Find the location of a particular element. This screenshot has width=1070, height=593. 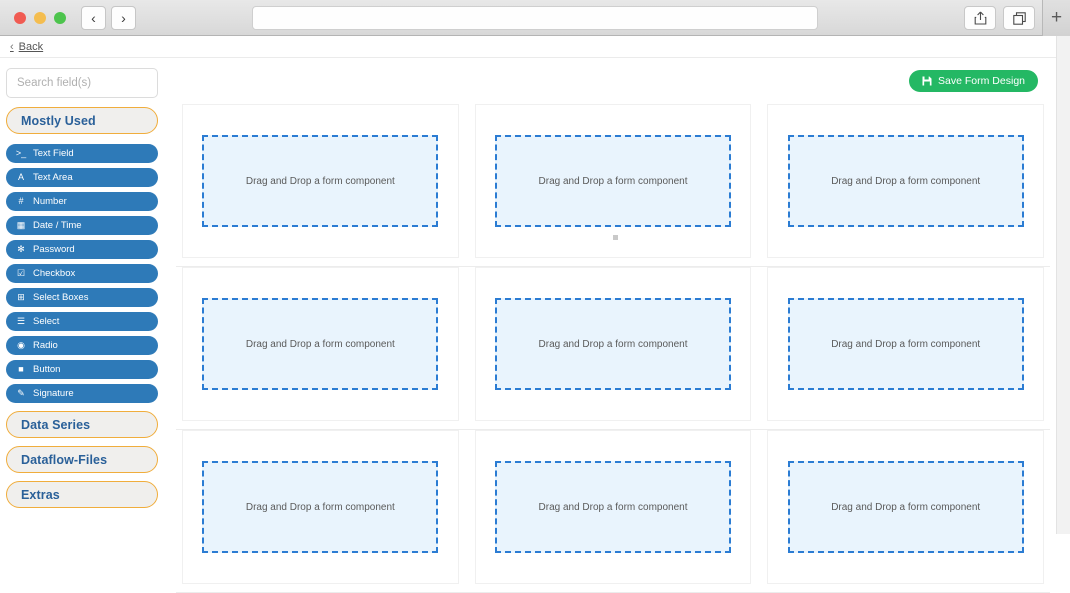

field-button-checkbox: ☑ Checkbox is located at coordinates (82, 273).